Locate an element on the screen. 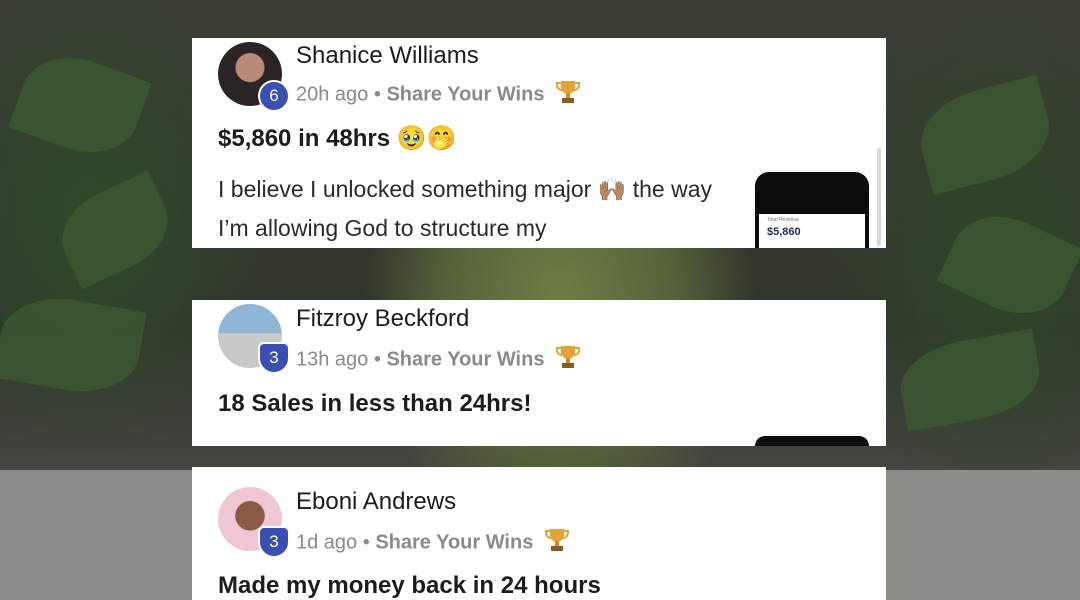  post-title: Made my money back in 24 hours is located at coordinates (409, 586).